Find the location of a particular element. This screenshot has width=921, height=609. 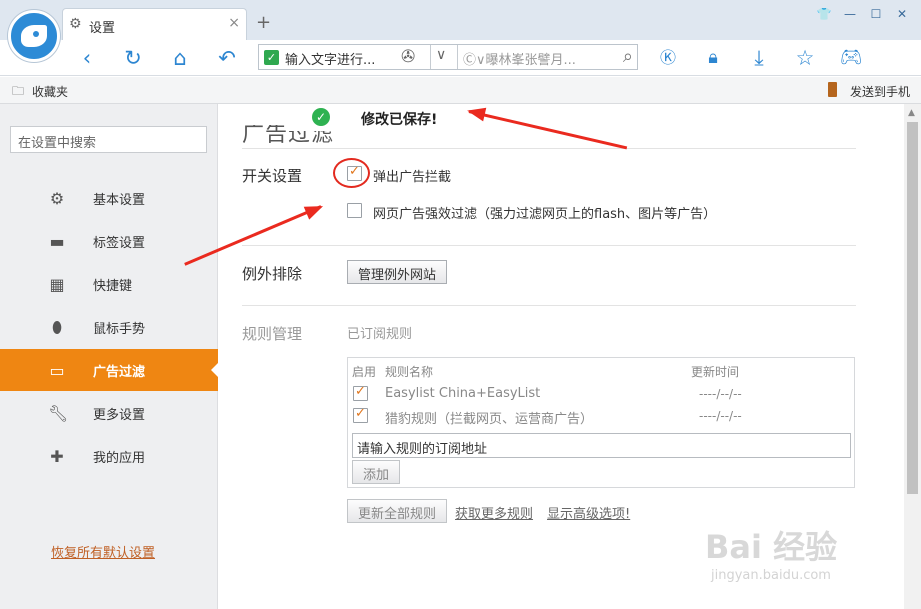

advanced-options-link: 显示高级选项! is located at coordinates (588, 512).